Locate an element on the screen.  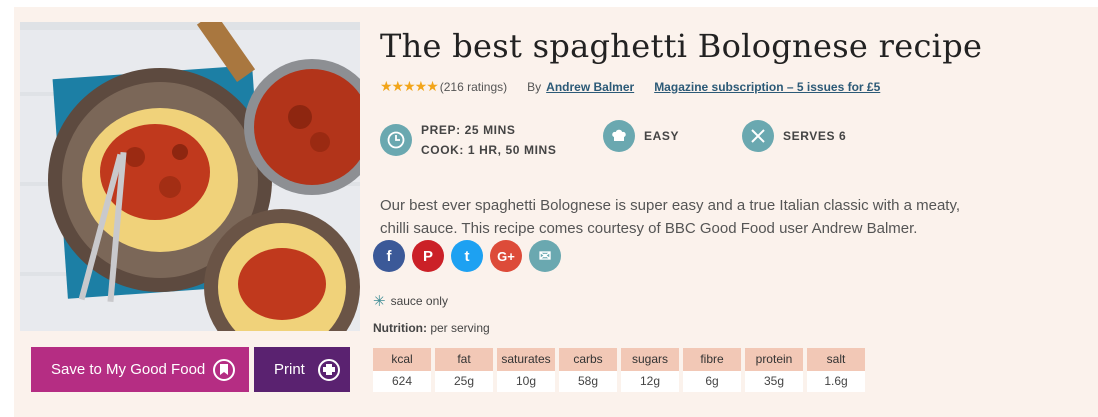
star-rating: ★★★★★ is located at coordinates (409, 86).